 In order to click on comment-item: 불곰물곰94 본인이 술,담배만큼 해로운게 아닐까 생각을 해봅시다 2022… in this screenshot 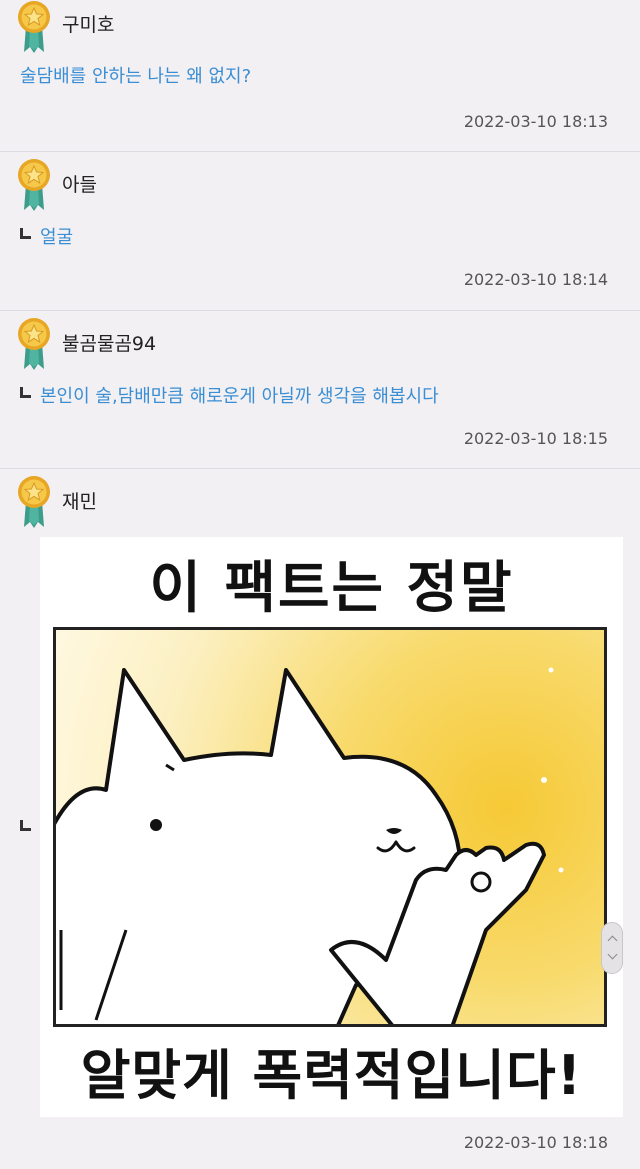, I will do `click(320, 390)`.